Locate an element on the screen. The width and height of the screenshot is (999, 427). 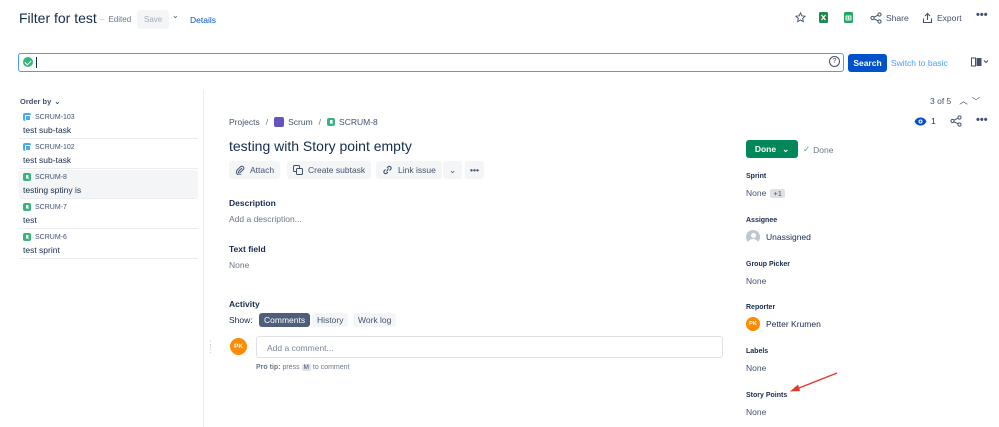
assignee-label: Assignee is located at coordinates (762, 220).